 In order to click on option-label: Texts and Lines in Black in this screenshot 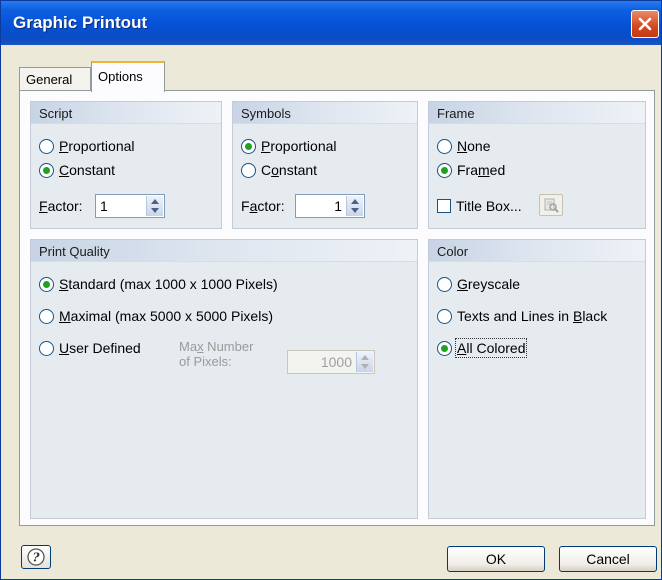, I will do `click(532, 316)`.